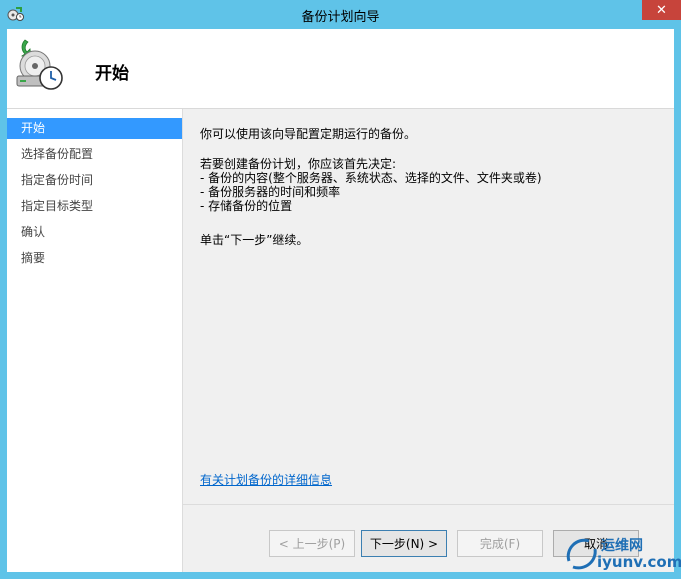  I want to click on sidebar-item-target-type: 指定目标类型, so click(94, 206).